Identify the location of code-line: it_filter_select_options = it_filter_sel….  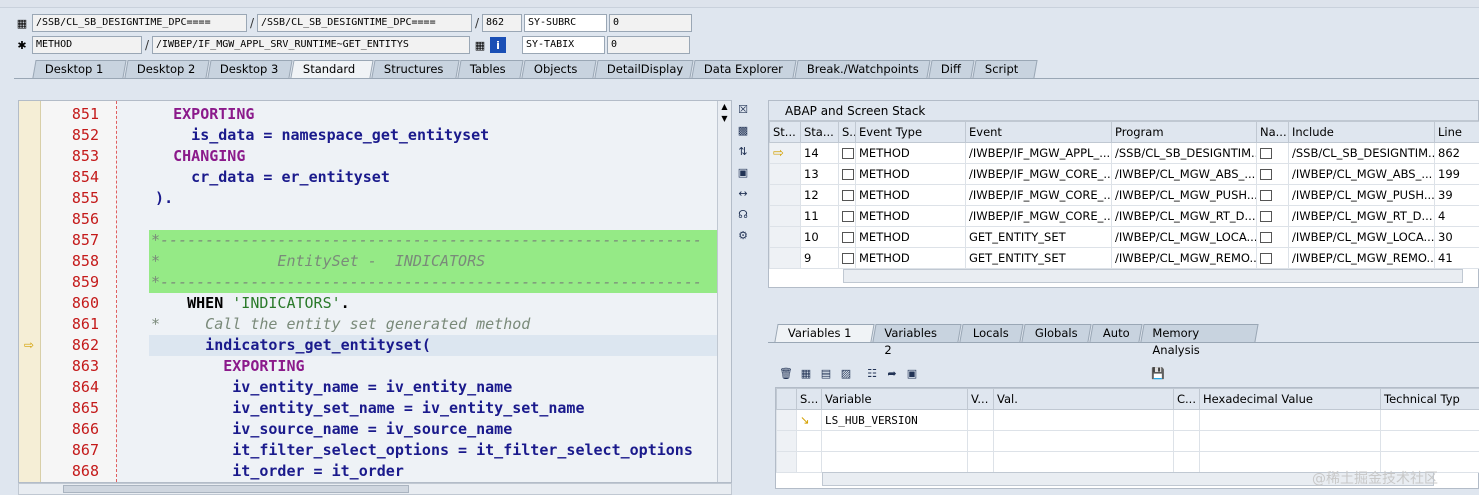
(422, 450).